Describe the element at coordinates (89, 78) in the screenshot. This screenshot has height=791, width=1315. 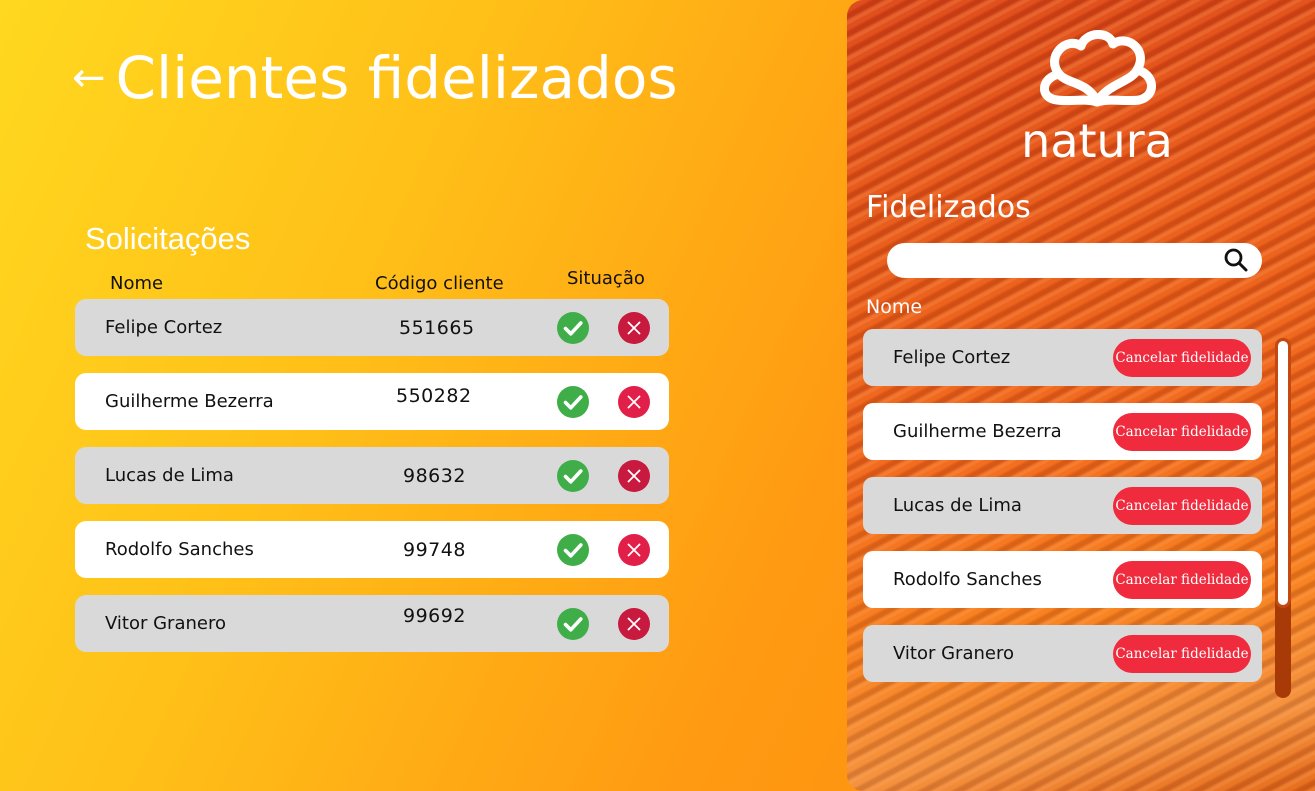
I see `back-arrow-icon: ←` at that location.